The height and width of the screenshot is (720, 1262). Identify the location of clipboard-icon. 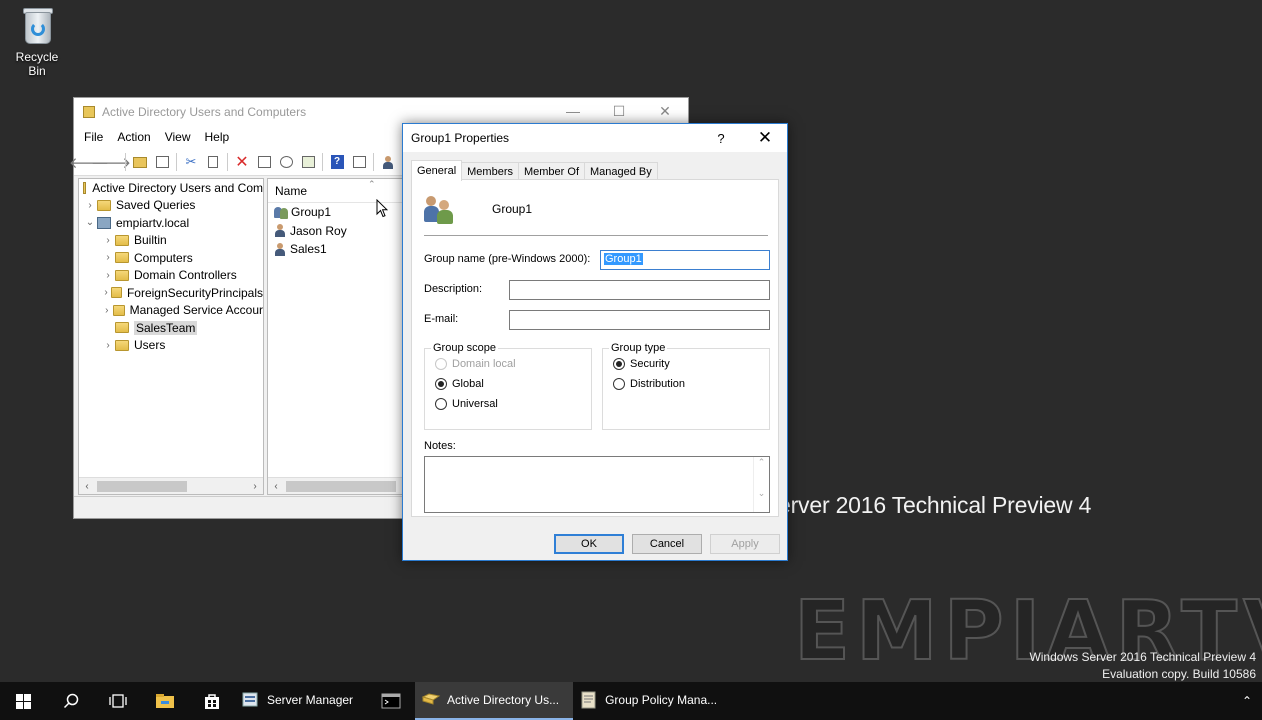
(213, 162).